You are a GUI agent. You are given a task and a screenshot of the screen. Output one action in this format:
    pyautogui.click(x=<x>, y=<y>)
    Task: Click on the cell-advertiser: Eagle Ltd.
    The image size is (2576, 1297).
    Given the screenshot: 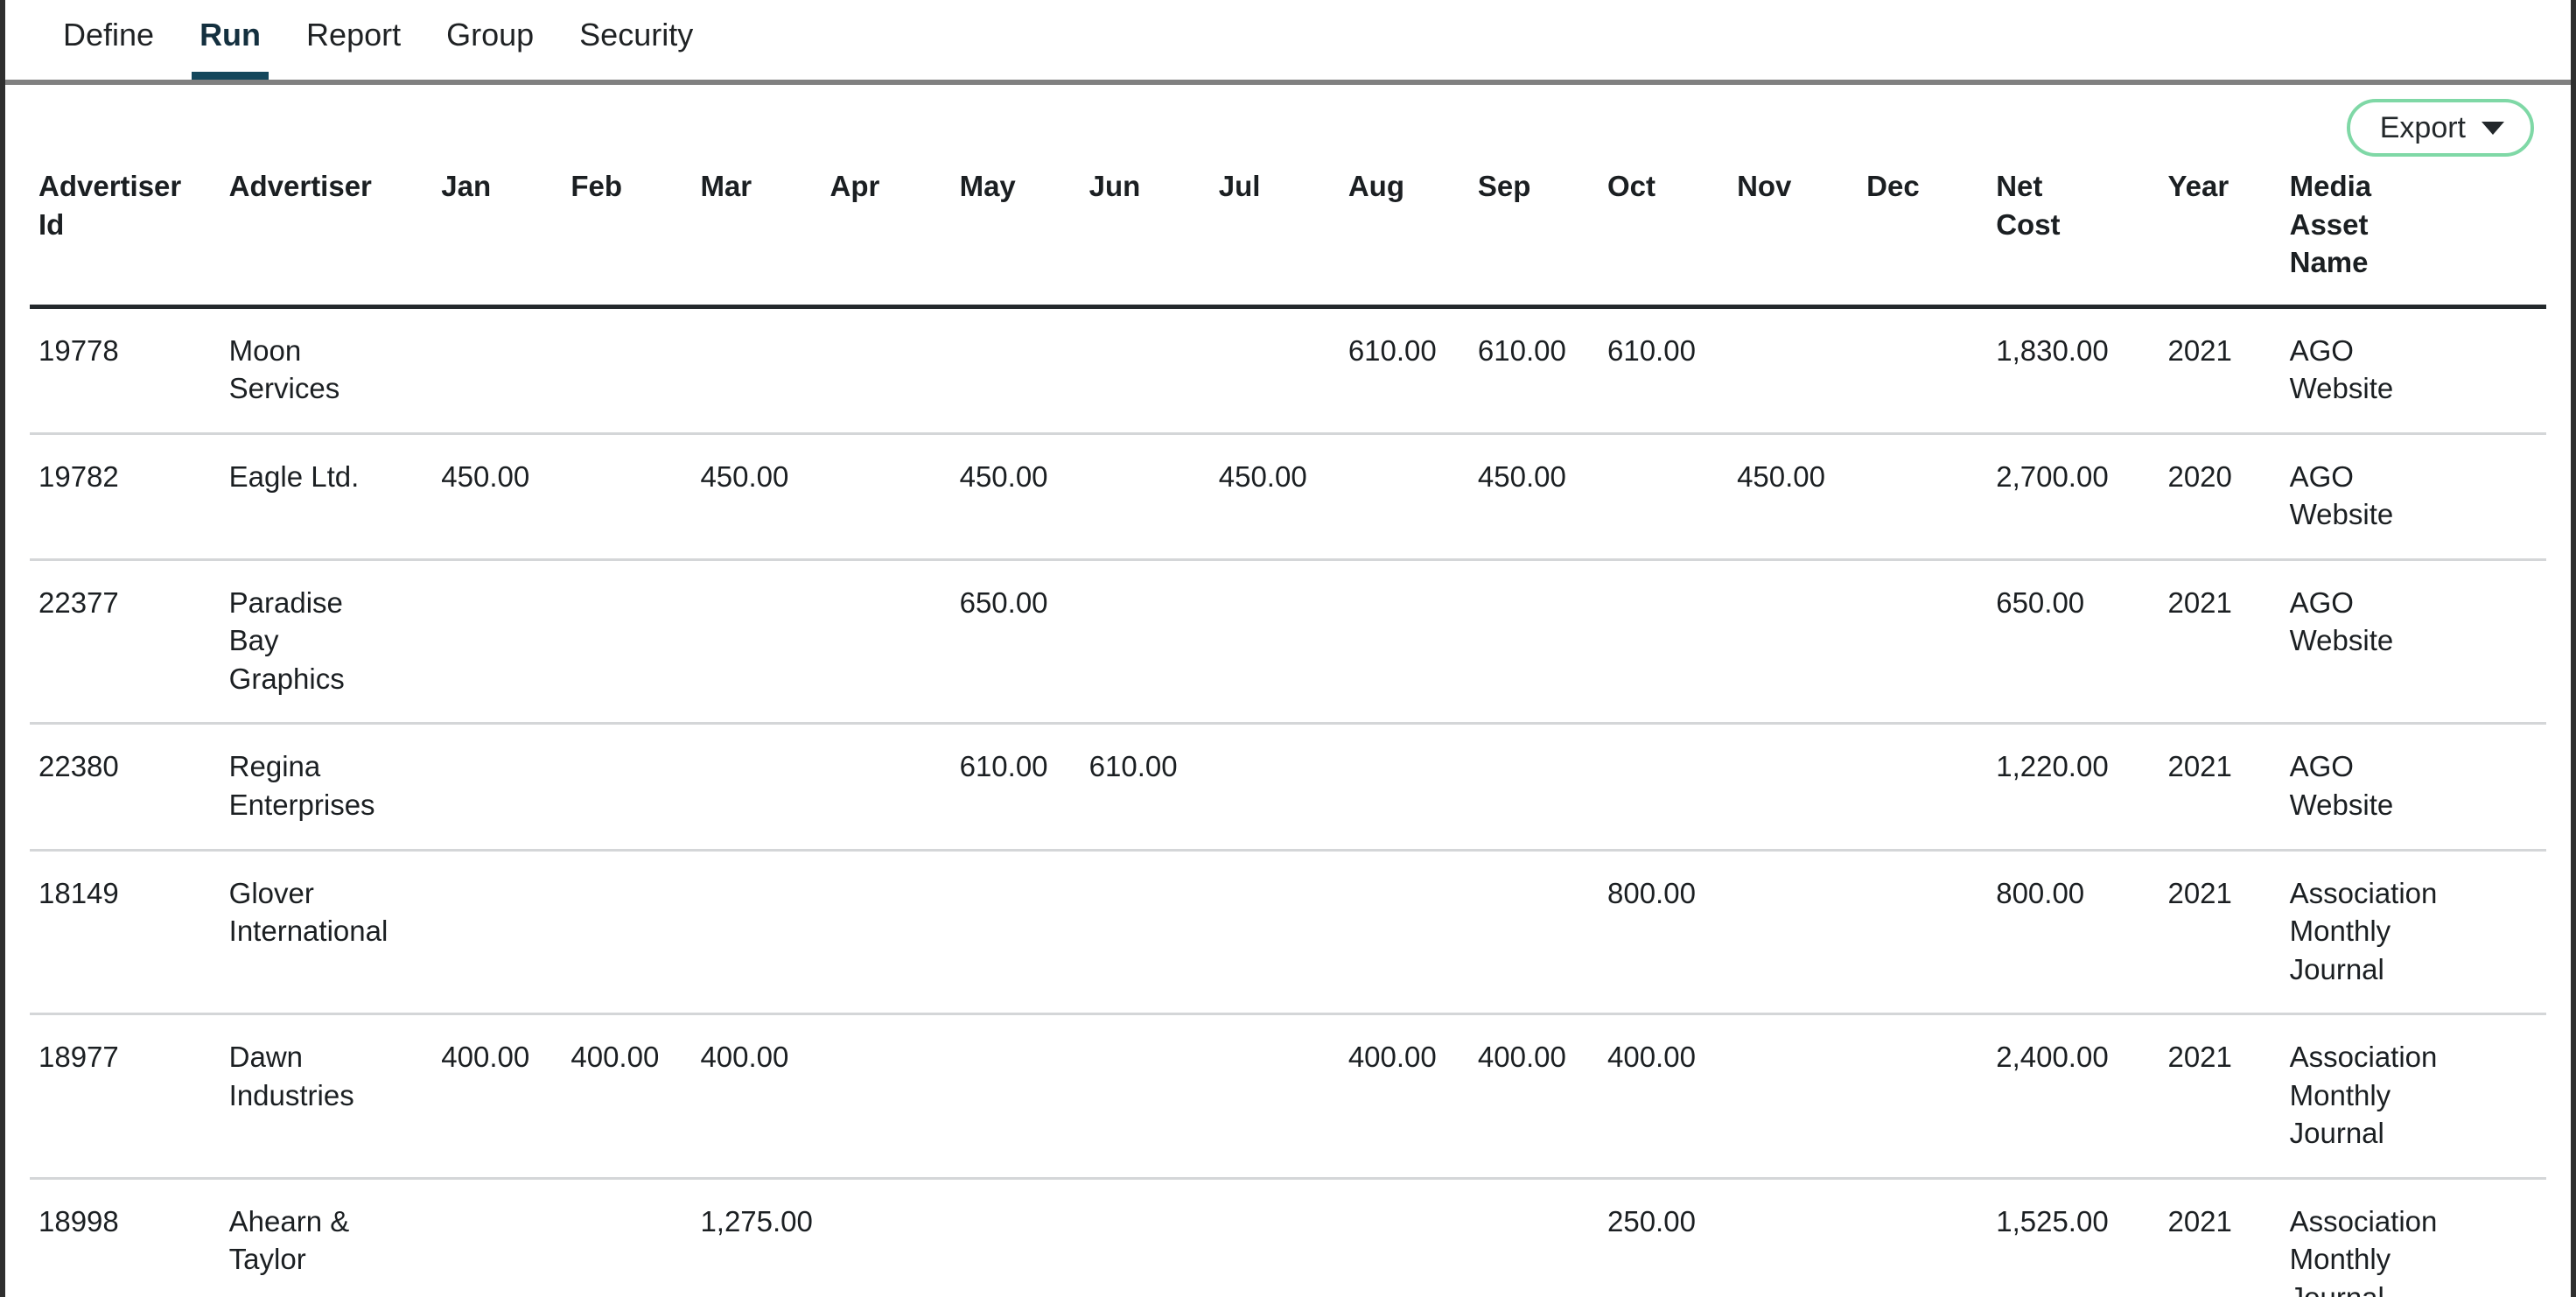 What is the action you would take?
    pyautogui.click(x=326, y=497)
    